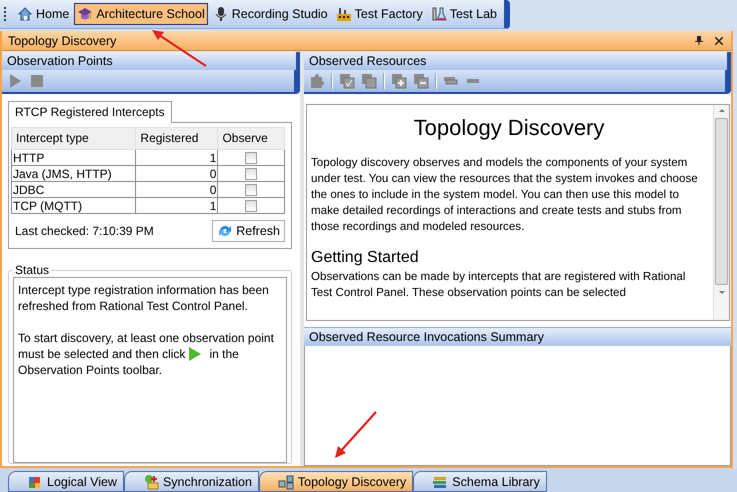 This screenshot has width=737, height=492. Describe the element at coordinates (356, 435) in the screenshot. I see `annotation-arrow` at that location.